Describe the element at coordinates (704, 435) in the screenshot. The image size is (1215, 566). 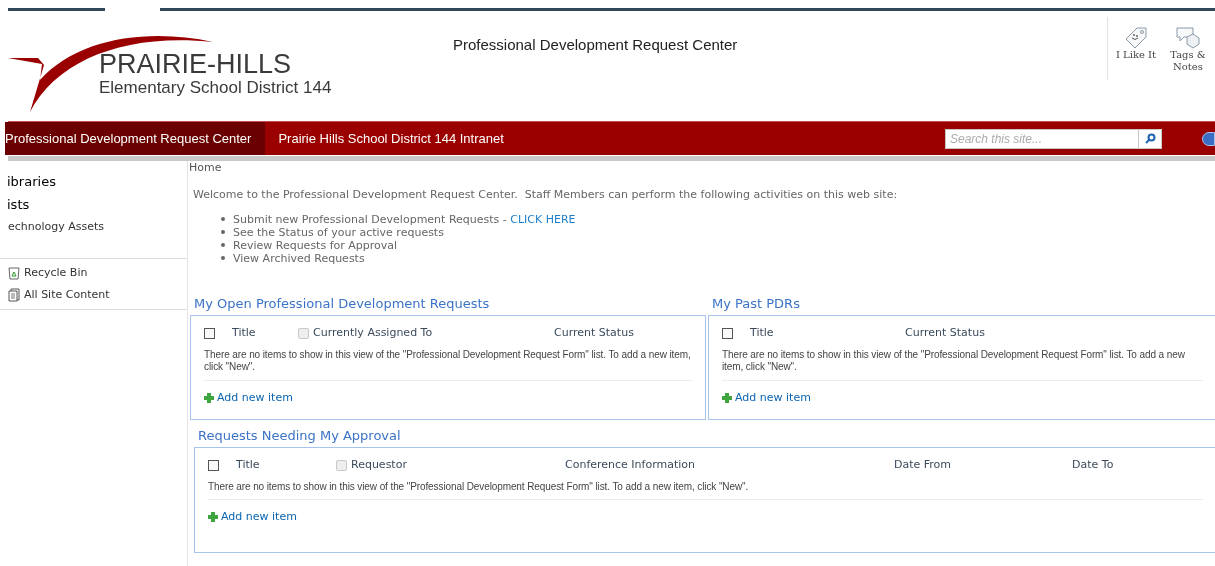
I see `web-part-title: Requests Needing My Approval` at that location.